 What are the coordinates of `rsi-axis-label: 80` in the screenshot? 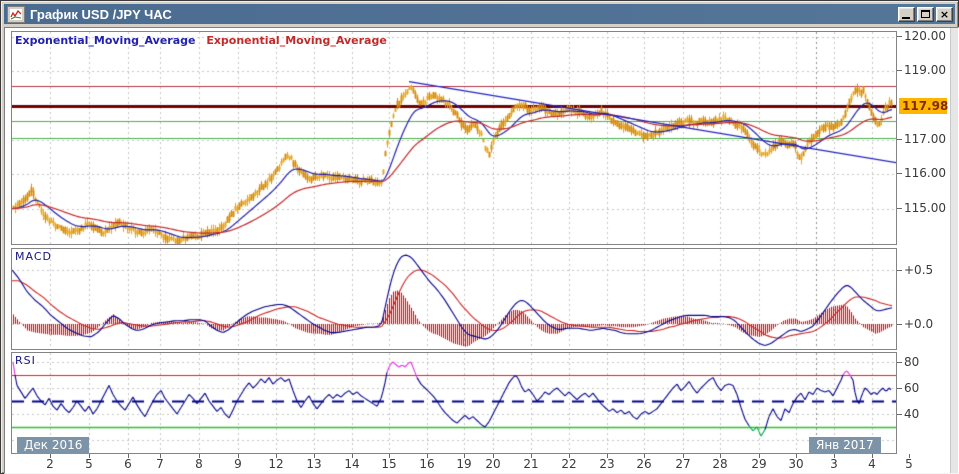 It's located at (912, 362).